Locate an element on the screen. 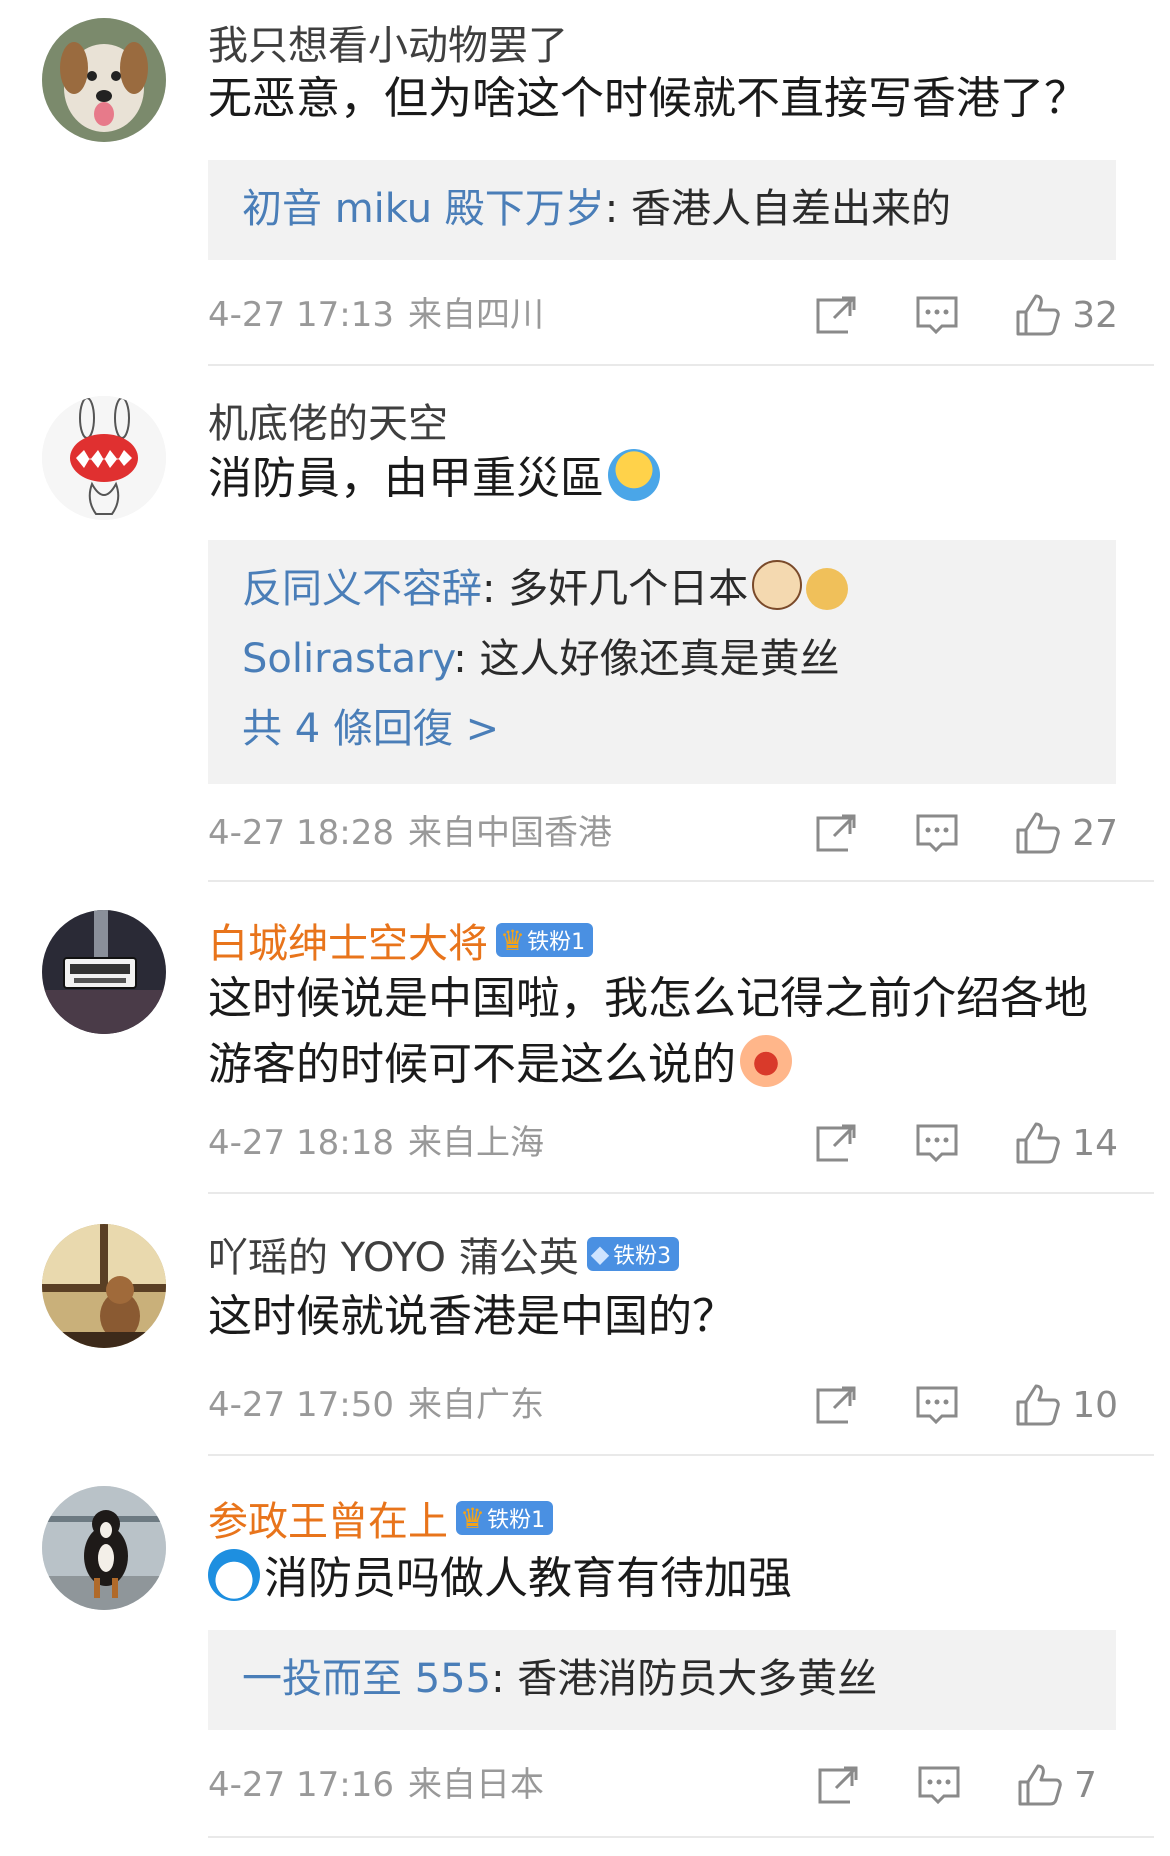  rabbit-avatar-icon is located at coordinates (104, 458).